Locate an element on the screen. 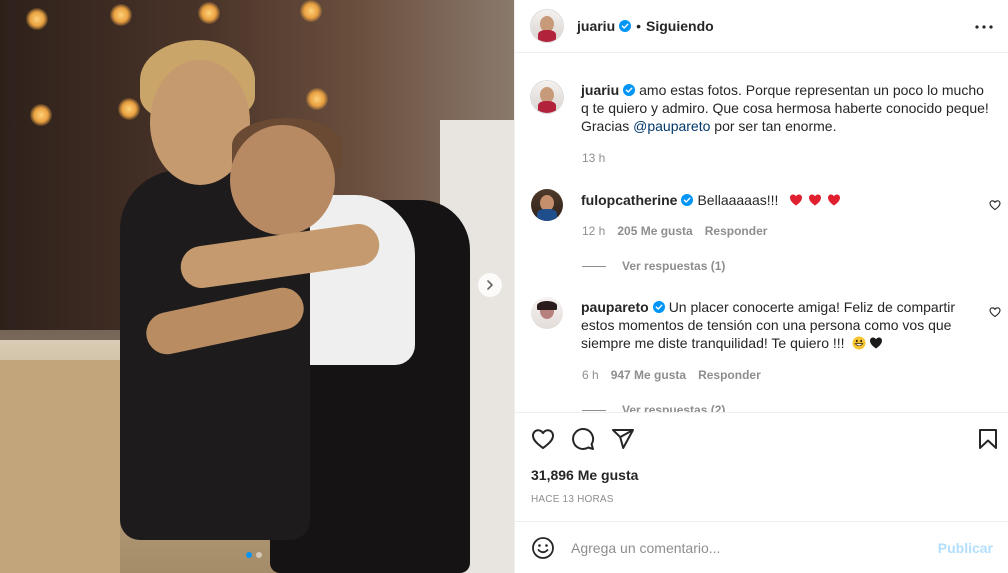  photo-person is located at coordinates (282, 180).